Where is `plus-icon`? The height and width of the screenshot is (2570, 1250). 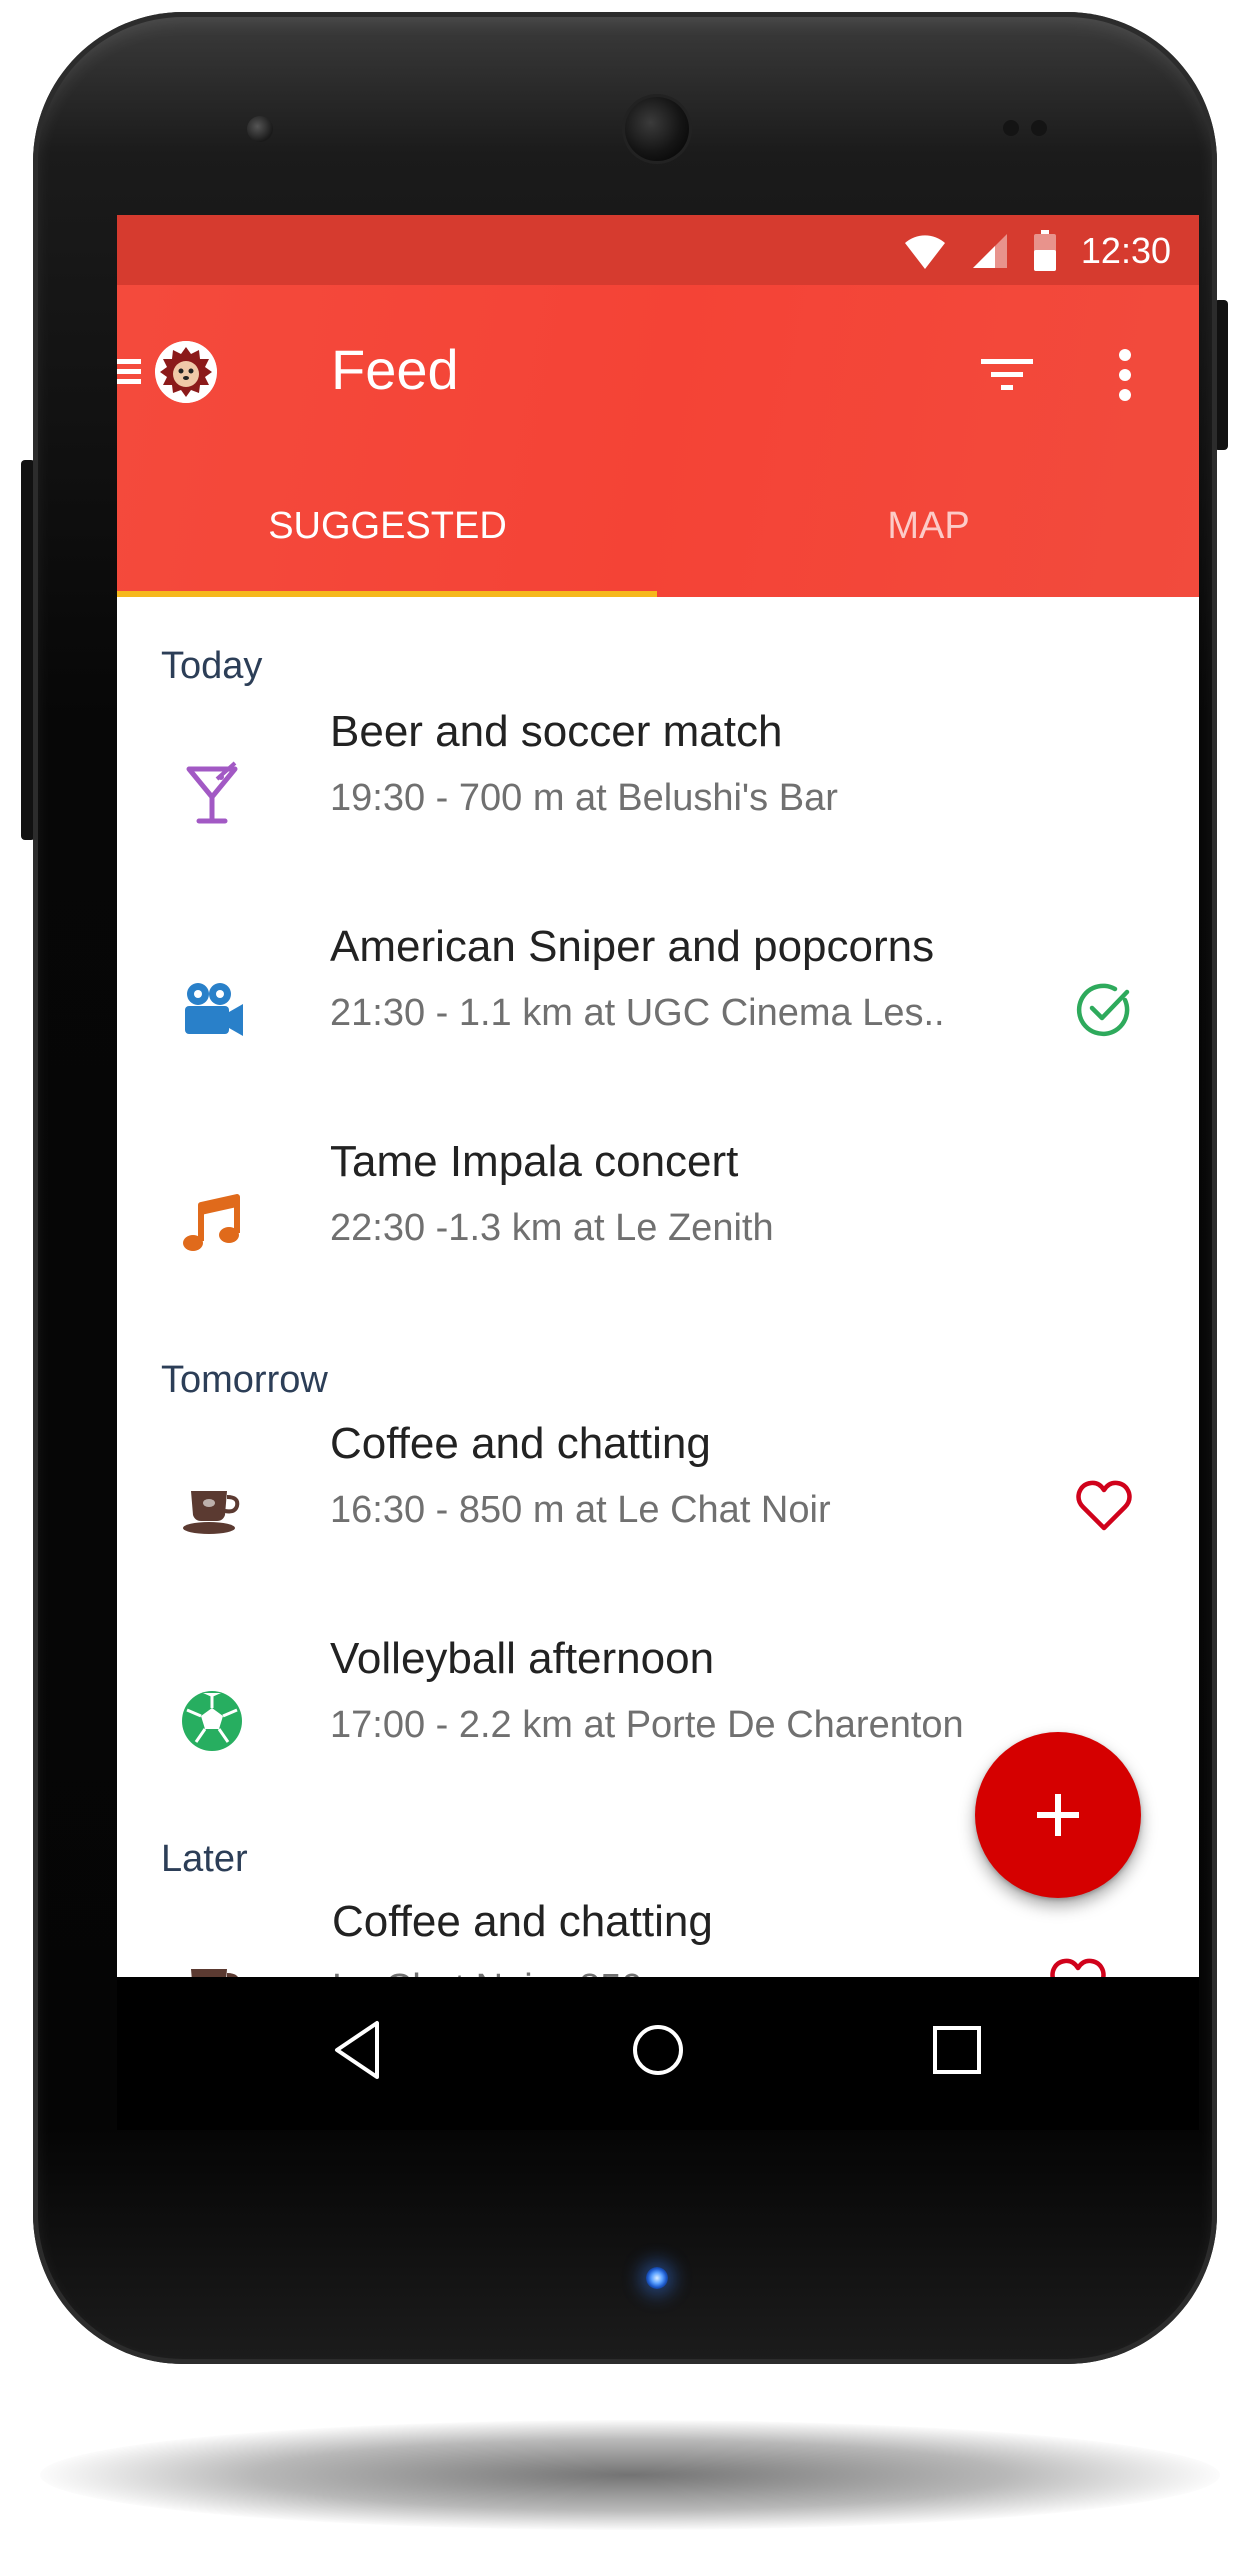
plus-icon is located at coordinates (1058, 1815).